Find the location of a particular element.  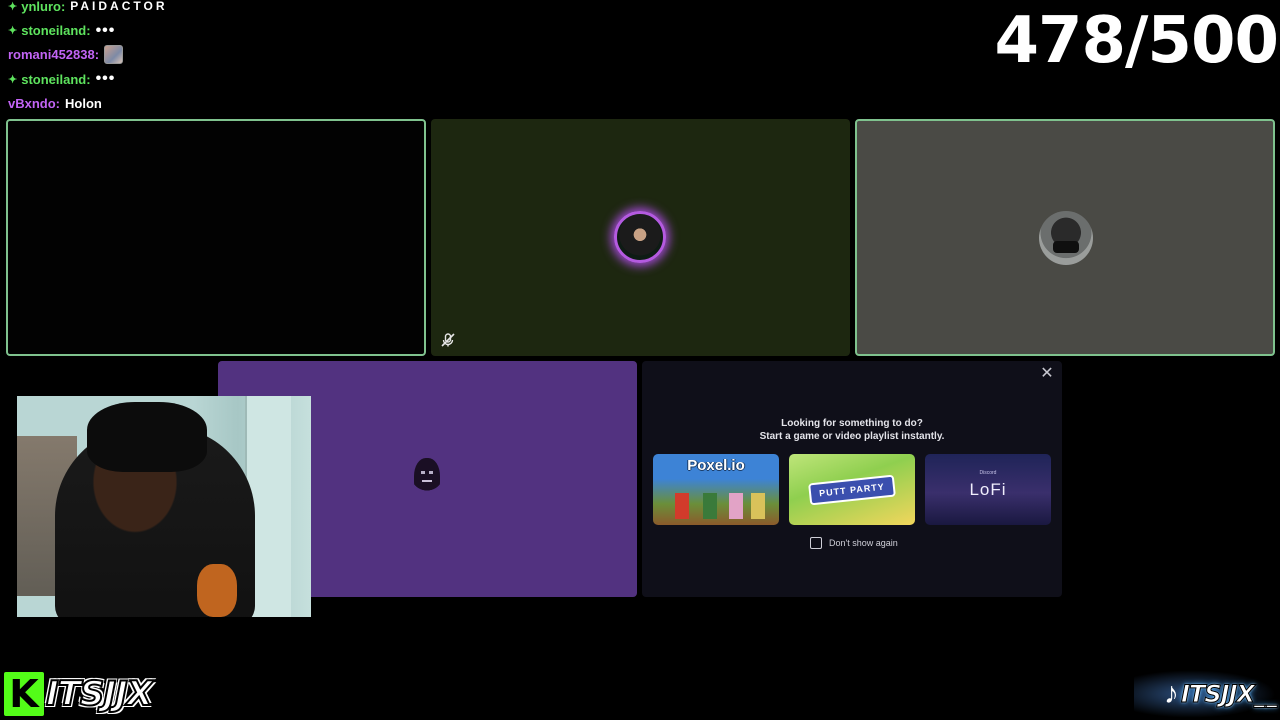

close-icon: ✕ is located at coordinates (1047, 374).